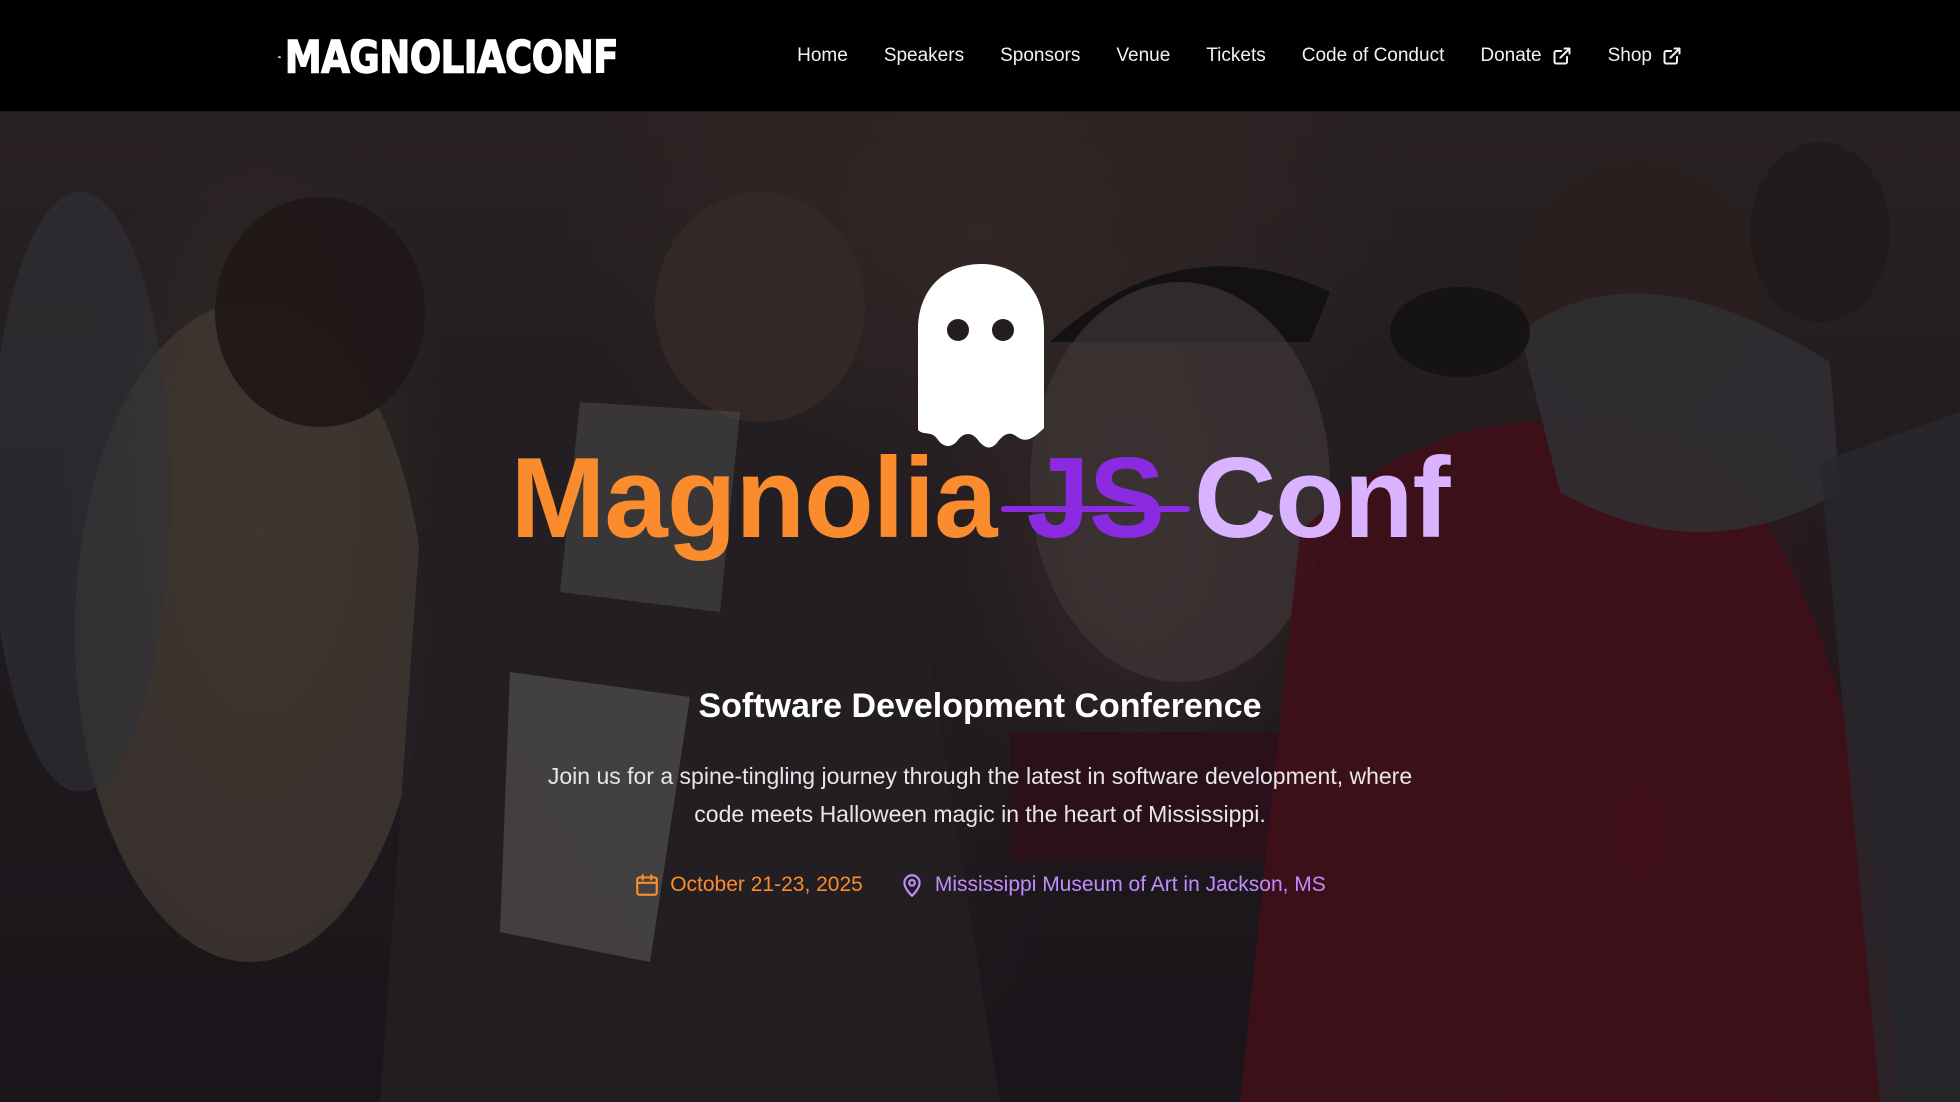 The height and width of the screenshot is (1102, 1960). I want to click on map-pin-icon, so click(912, 885).